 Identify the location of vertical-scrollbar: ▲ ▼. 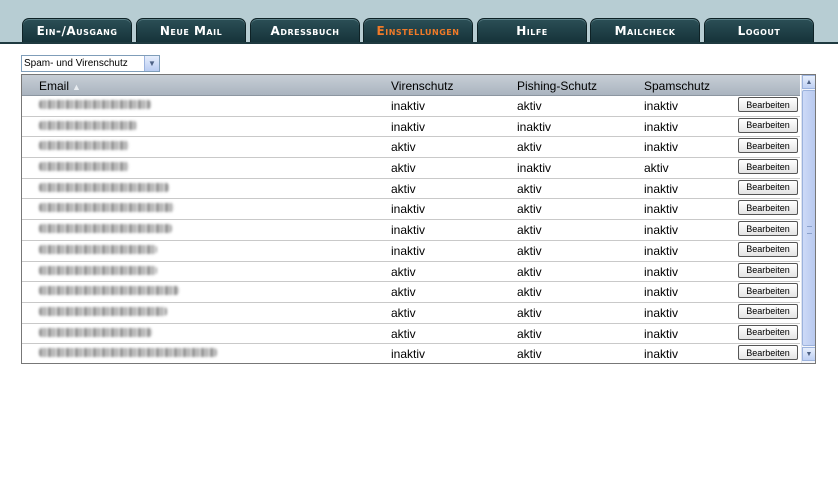
(808, 219).